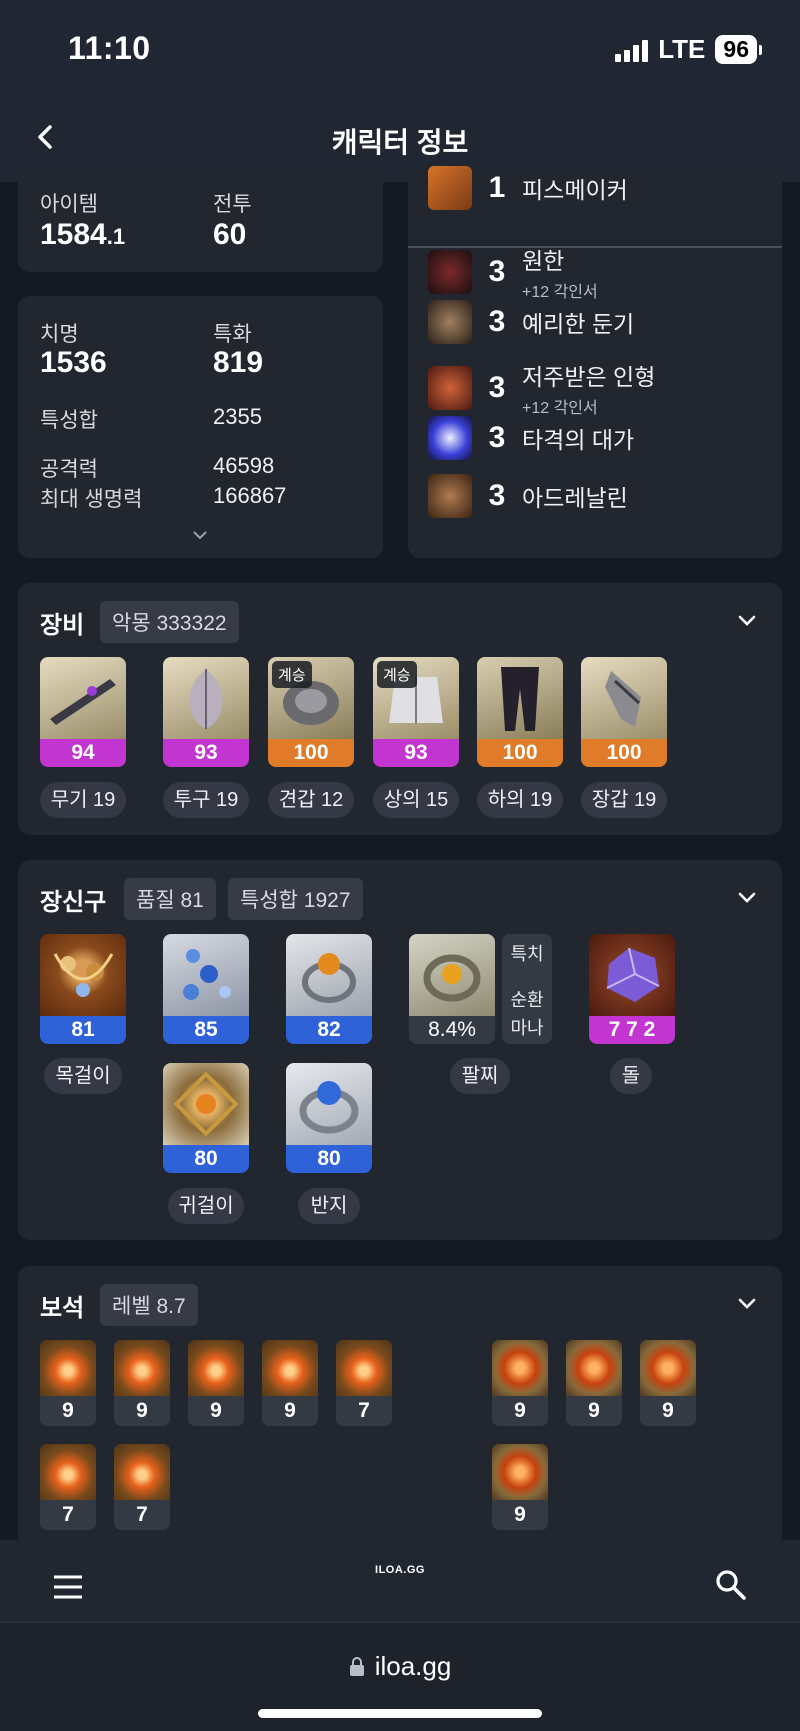 The width and height of the screenshot is (800, 1731). I want to click on stone-label: 돌, so click(631, 1076).